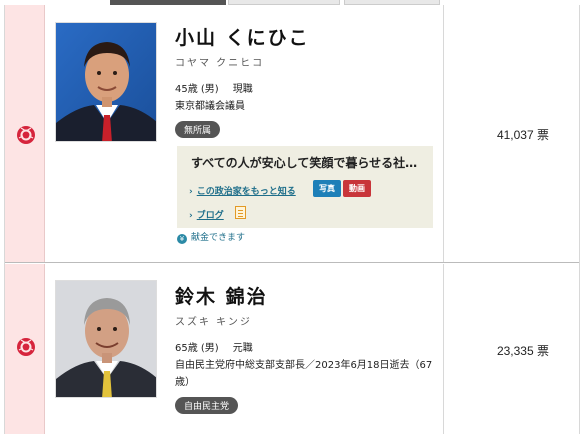  I want to click on vote-count: 23,335 票, so click(522, 351).